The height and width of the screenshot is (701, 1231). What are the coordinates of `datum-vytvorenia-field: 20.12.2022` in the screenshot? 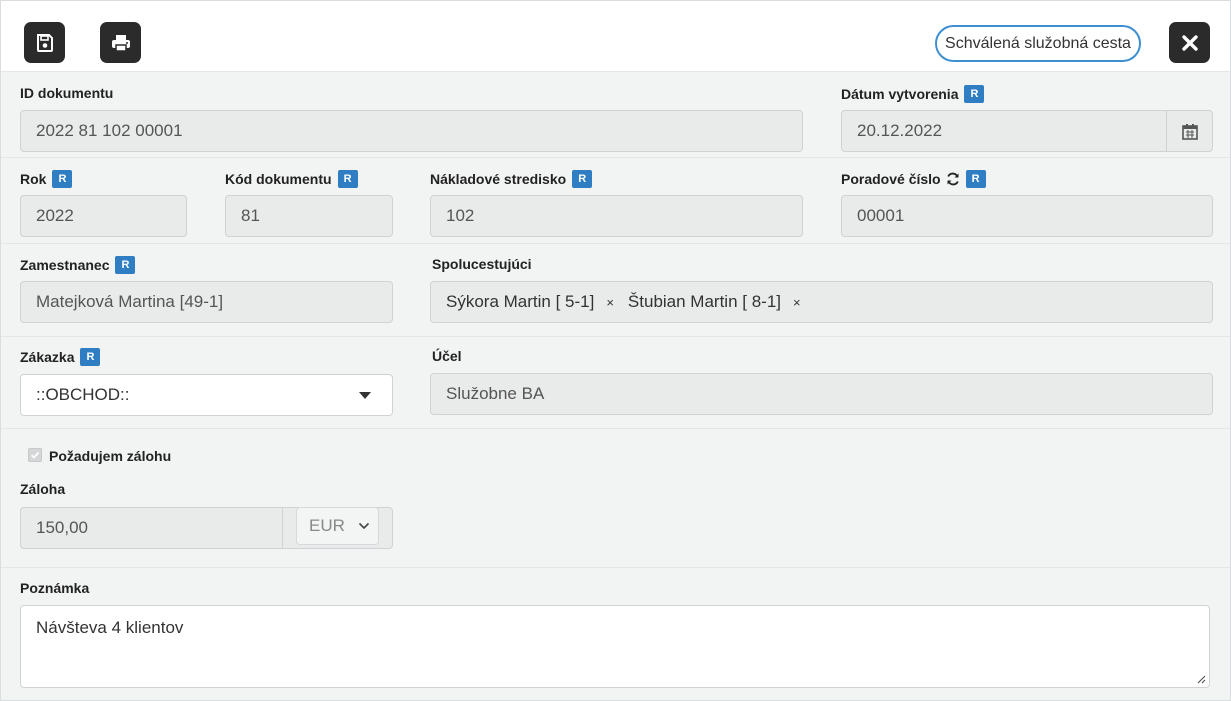 It's located at (1027, 131).